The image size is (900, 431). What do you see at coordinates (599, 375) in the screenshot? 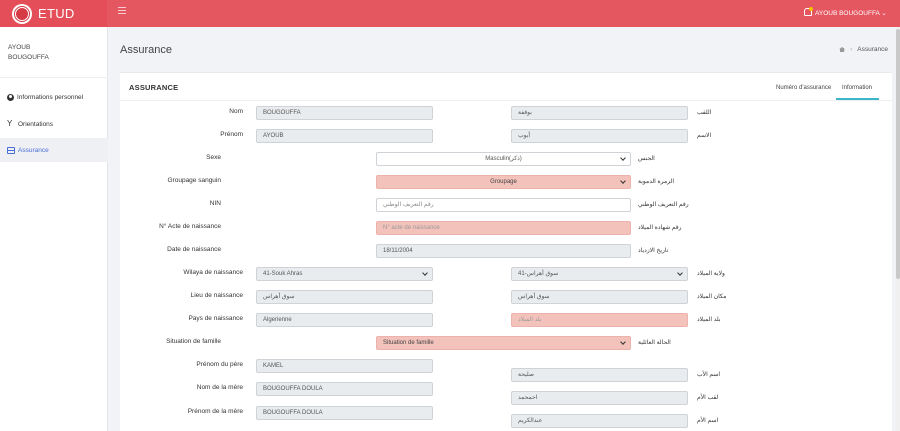
I see `prenom-pere-ar-field: صليحة` at bounding box center [599, 375].